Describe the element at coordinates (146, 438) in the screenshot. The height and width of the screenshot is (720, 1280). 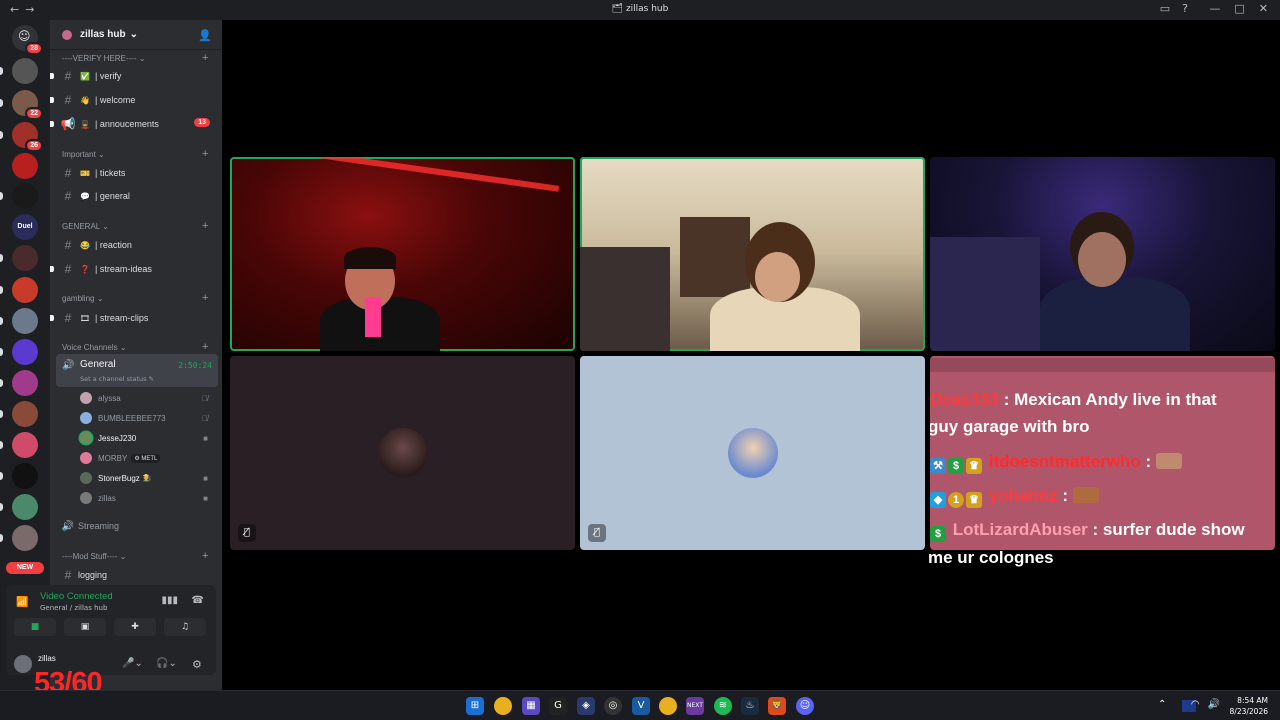
I see `voice-member: JesseJ230 ■` at that location.